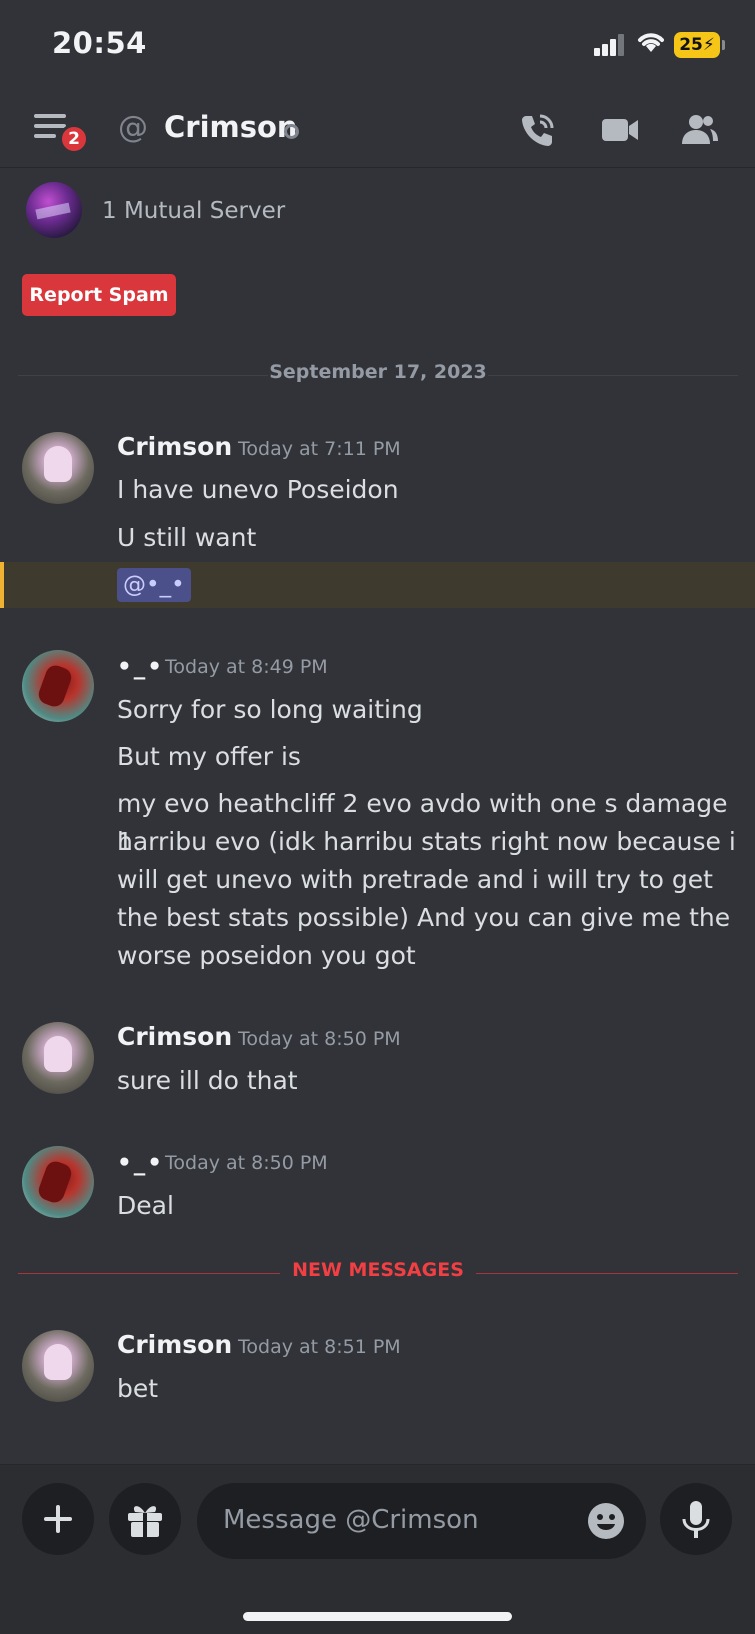 The width and height of the screenshot is (755, 1634). I want to click on message-input: Message @Crimson, so click(421, 1521).